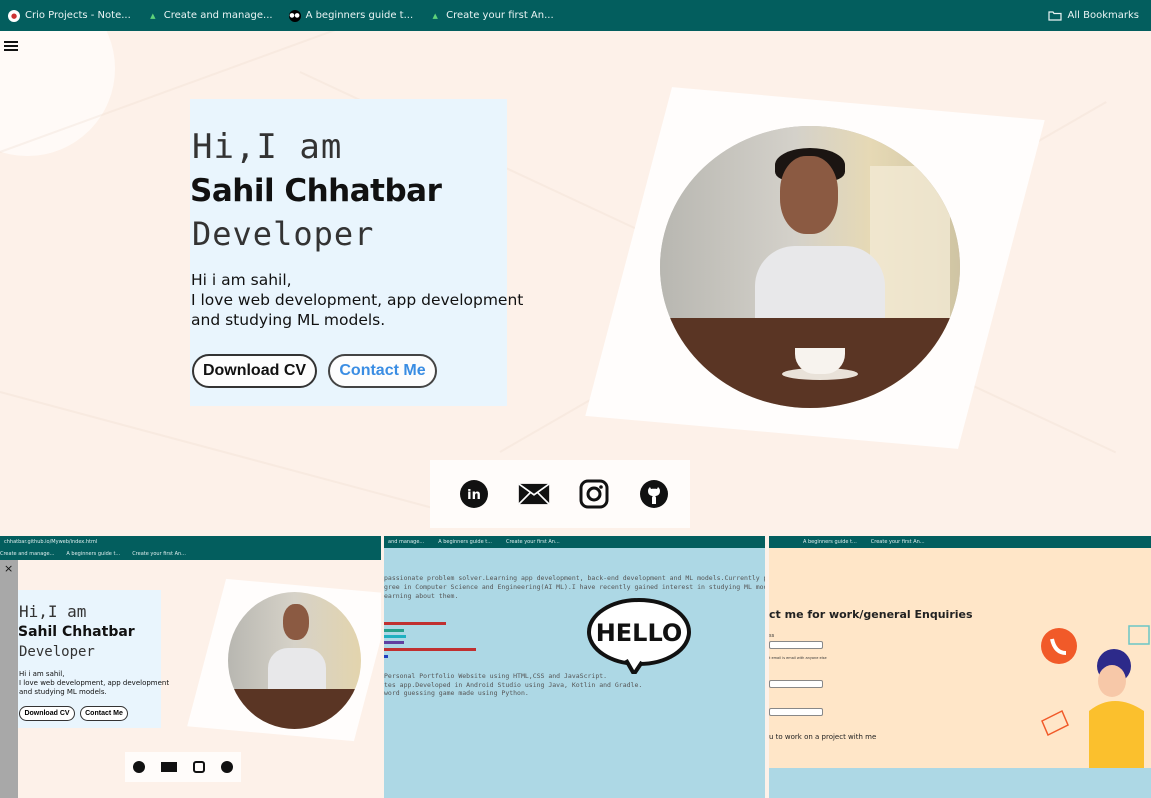 Image resolution: width=1151 pixels, height=798 pixels. What do you see at coordinates (823, 737) in the screenshot?
I see `message-text: u to work on a project with me` at bounding box center [823, 737].